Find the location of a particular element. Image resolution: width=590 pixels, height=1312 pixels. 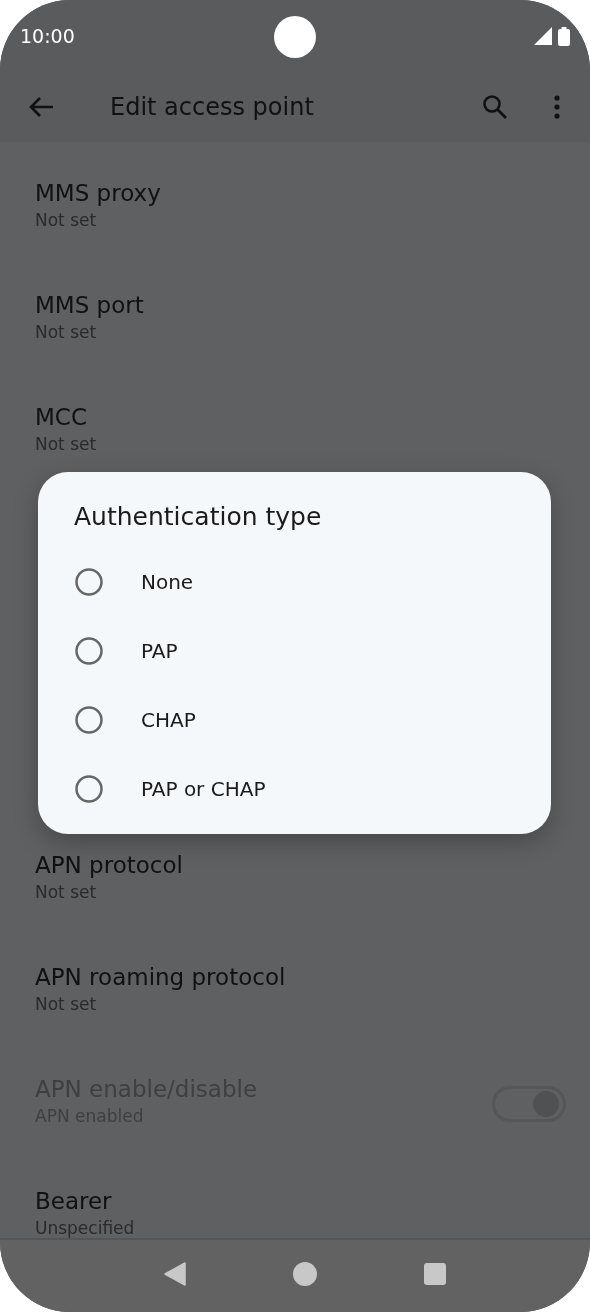

recents-nav-icon is located at coordinates (435, 1274).